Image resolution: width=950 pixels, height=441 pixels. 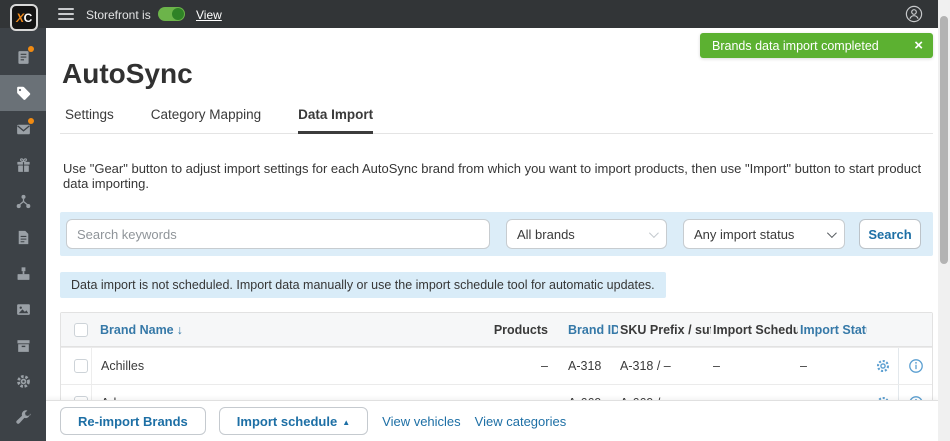 I want to click on caret-up-icon: ▲, so click(x=346, y=422).